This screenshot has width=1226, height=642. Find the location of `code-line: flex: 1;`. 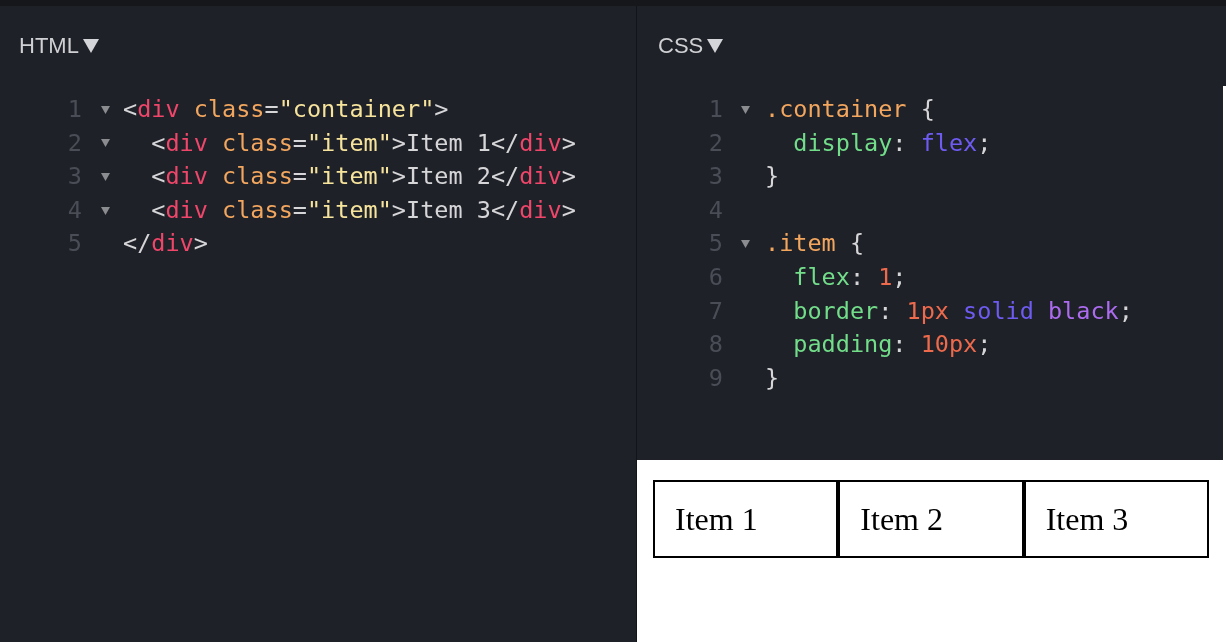

code-line: flex: 1; is located at coordinates (850, 278).